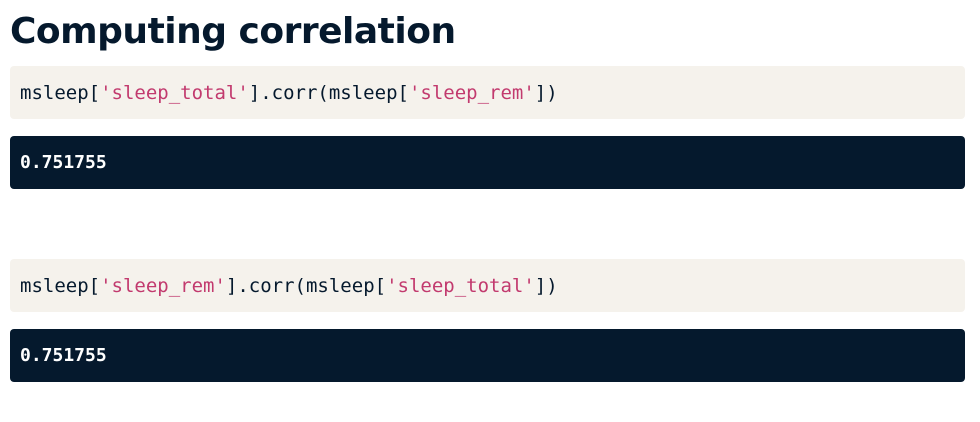 This screenshot has height=422, width=980. What do you see at coordinates (487, 162) in the screenshot?
I see `output-cell-1: 0.751755` at bounding box center [487, 162].